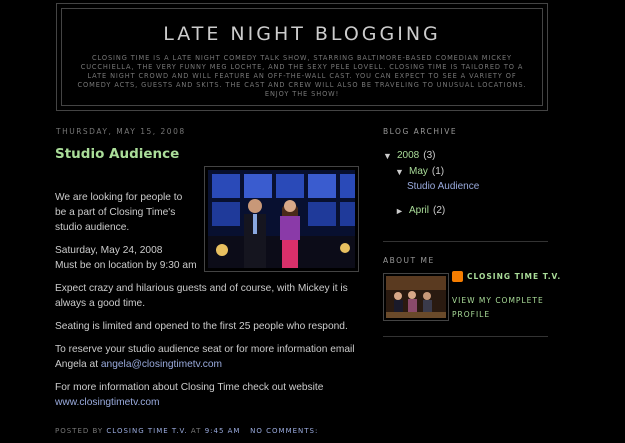 Image resolution: width=625 pixels, height=443 pixels. Describe the element at coordinates (109, 250) in the screenshot. I see `event-date: Saturday, May 24, 2008` at that location.